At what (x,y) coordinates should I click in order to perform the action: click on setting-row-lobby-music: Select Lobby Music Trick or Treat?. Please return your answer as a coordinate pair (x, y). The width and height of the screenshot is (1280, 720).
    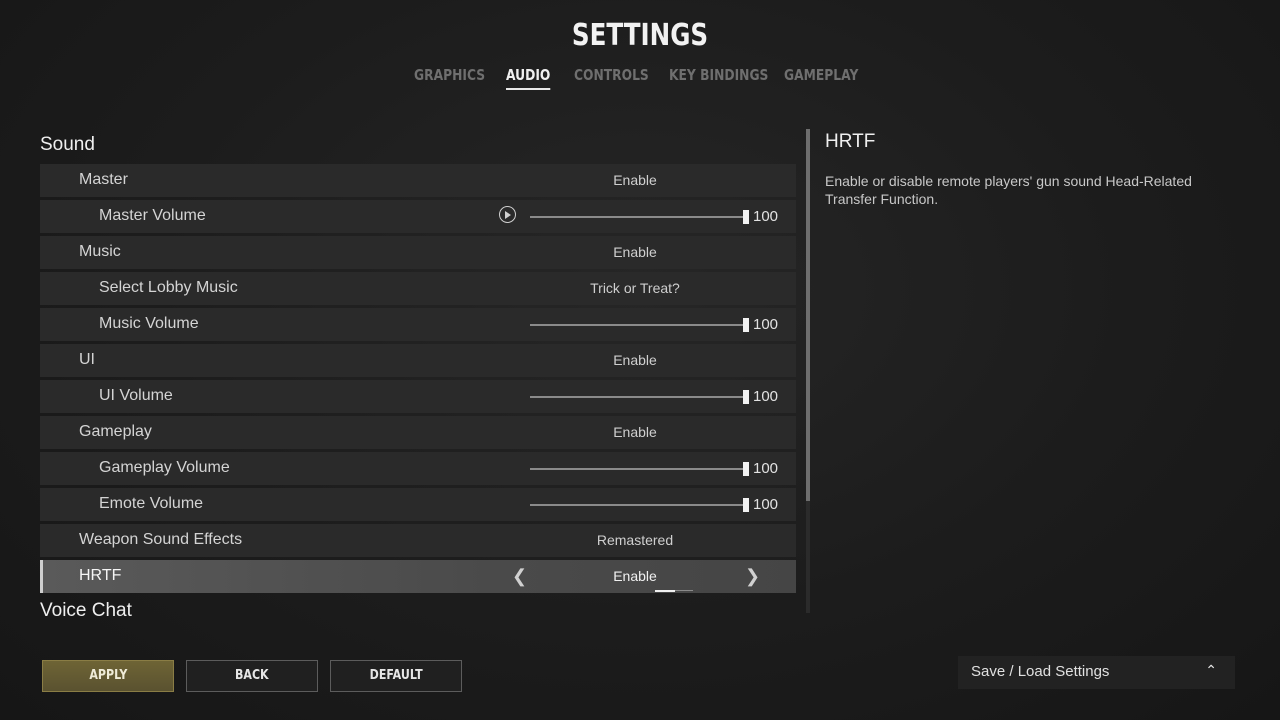
    Looking at the image, I should click on (418, 288).